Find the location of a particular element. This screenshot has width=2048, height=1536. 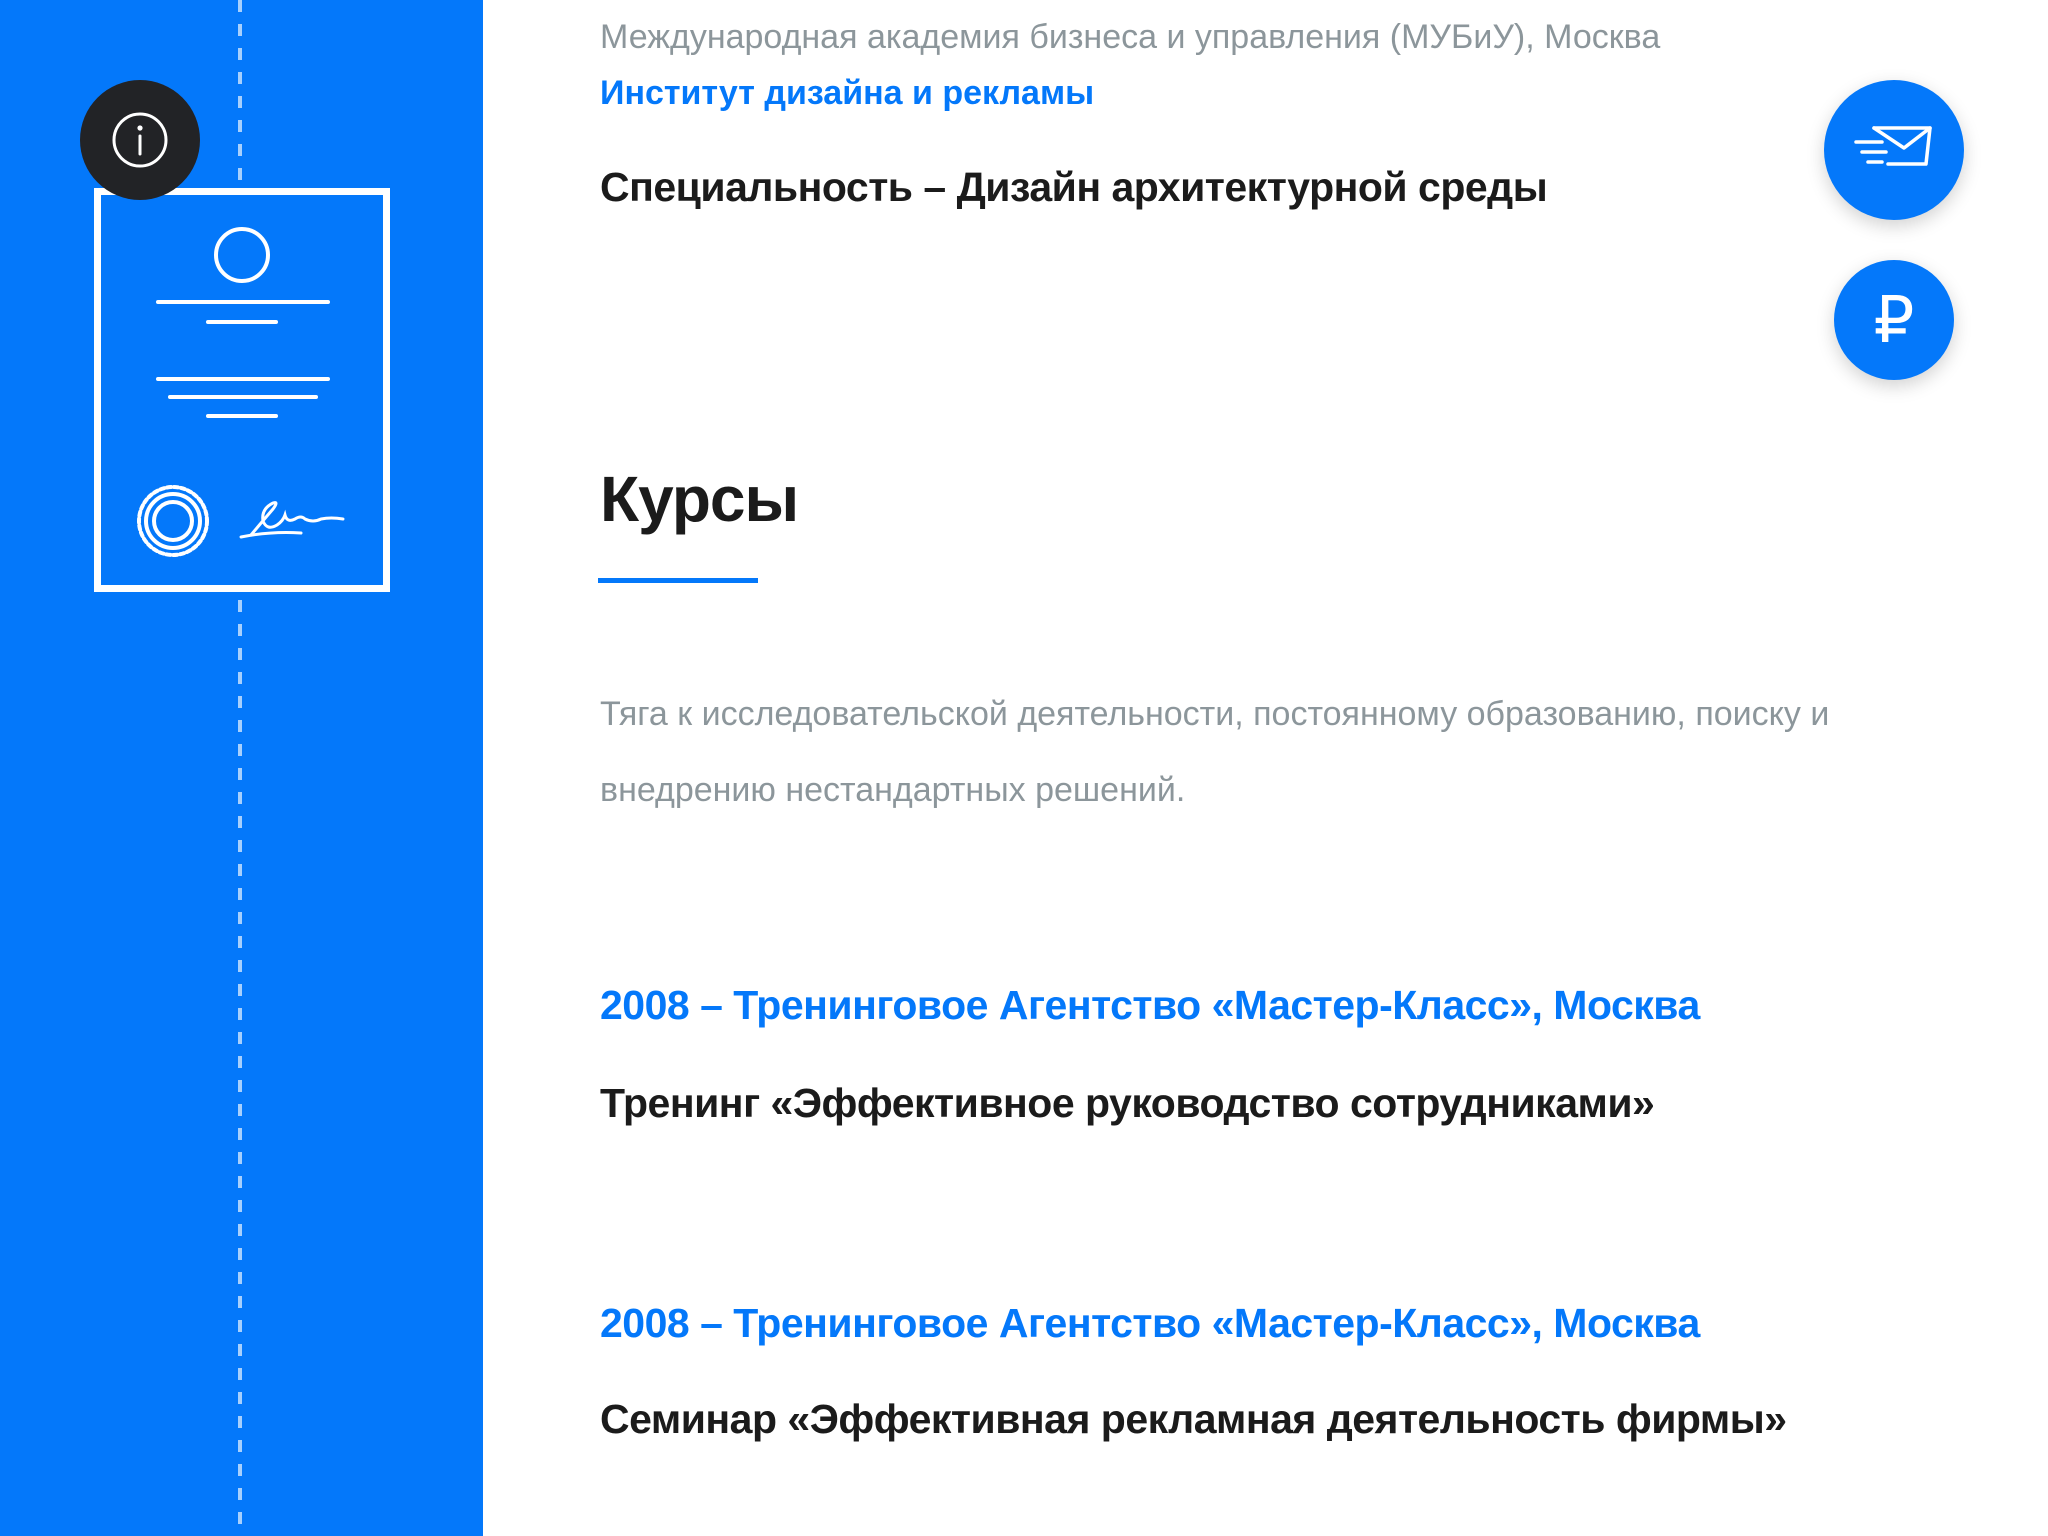

info-icon is located at coordinates (140, 140).